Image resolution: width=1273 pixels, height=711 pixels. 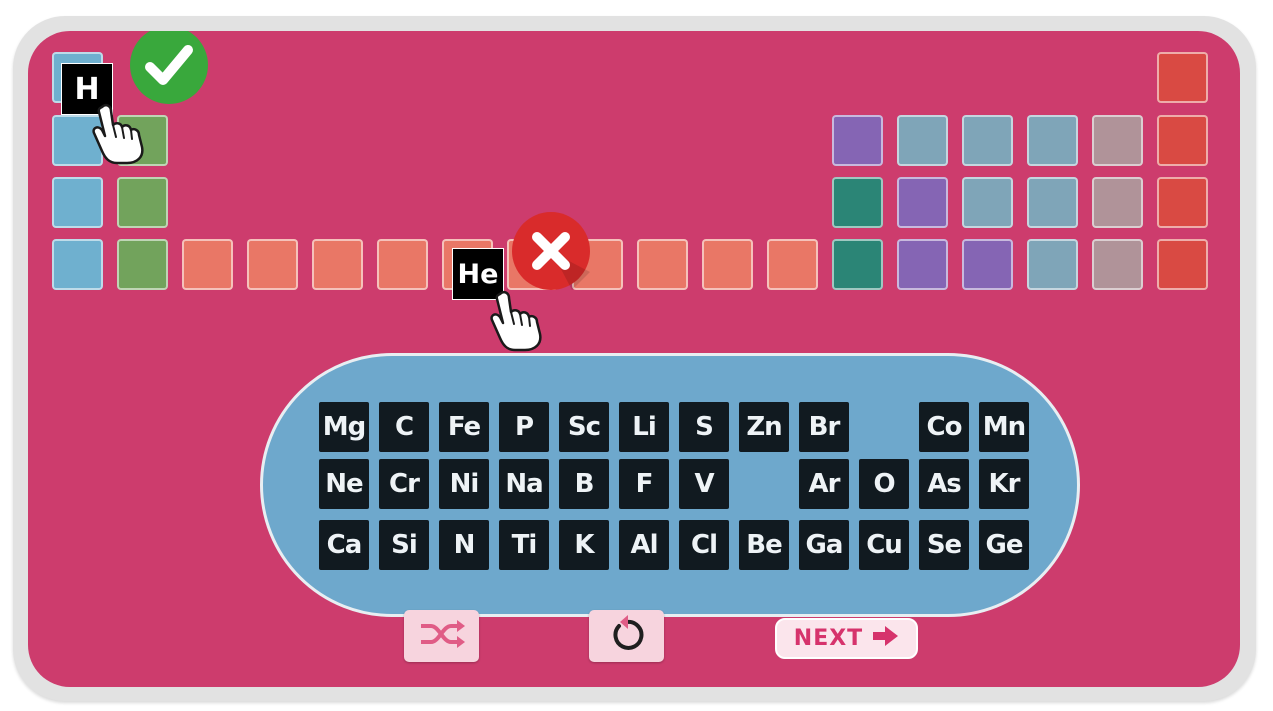 What do you see at coordinates (464, 545) in the screenshot?
I see `element-tile: N` at bounding box center [464, 545].